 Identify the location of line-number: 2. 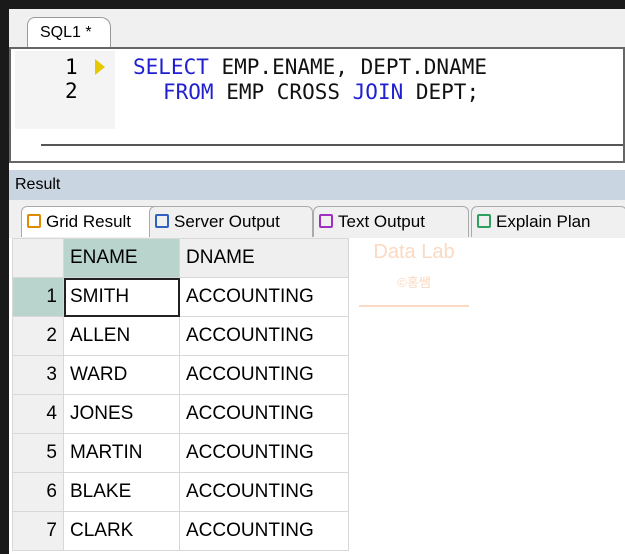
(71, 91).